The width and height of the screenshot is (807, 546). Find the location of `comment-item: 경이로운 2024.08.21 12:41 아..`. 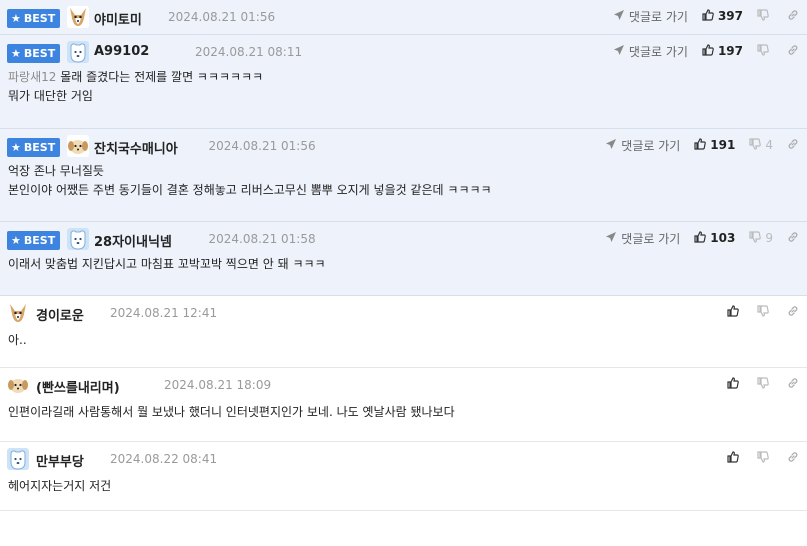

comment-item: 경이로운 2024.08.21 12:41 아.. is located at coordinates (403, 332).